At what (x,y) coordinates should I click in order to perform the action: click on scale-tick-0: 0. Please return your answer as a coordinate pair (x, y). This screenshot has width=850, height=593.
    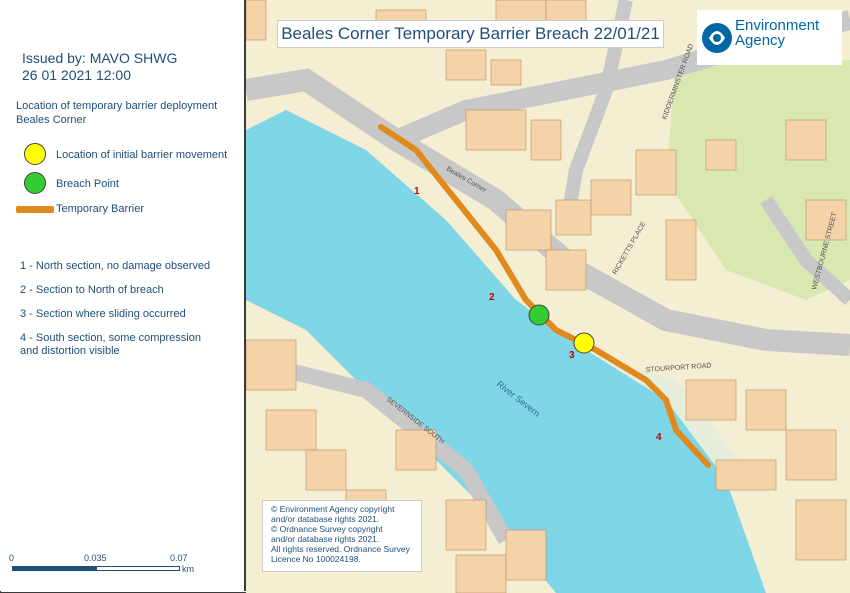
    Looking at the image, I should click on (12, 558).